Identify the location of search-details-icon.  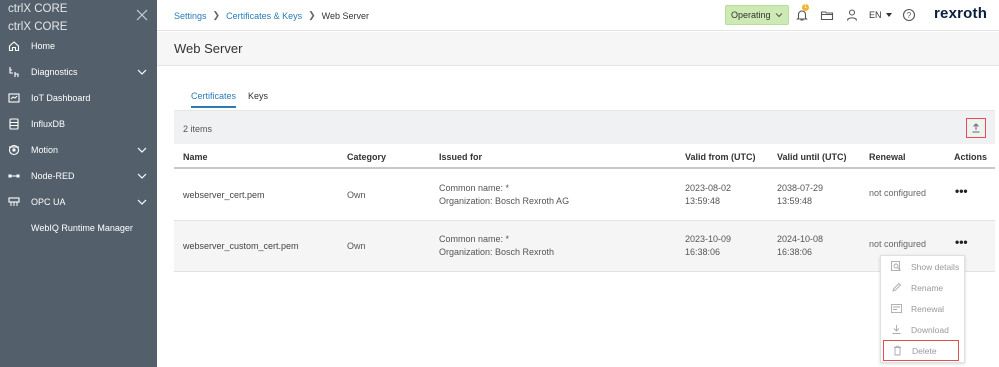
(896, 266).